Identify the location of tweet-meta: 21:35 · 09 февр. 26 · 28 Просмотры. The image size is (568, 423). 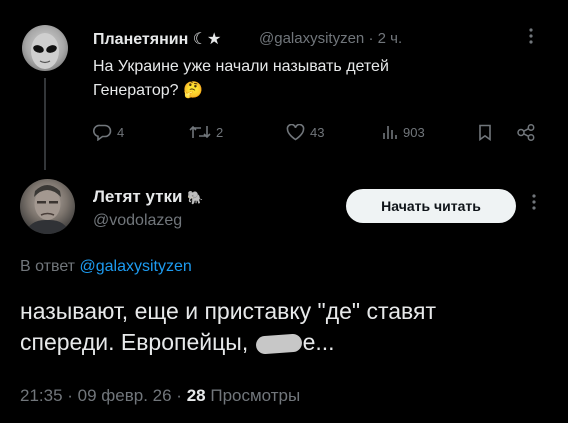
(160, 396).